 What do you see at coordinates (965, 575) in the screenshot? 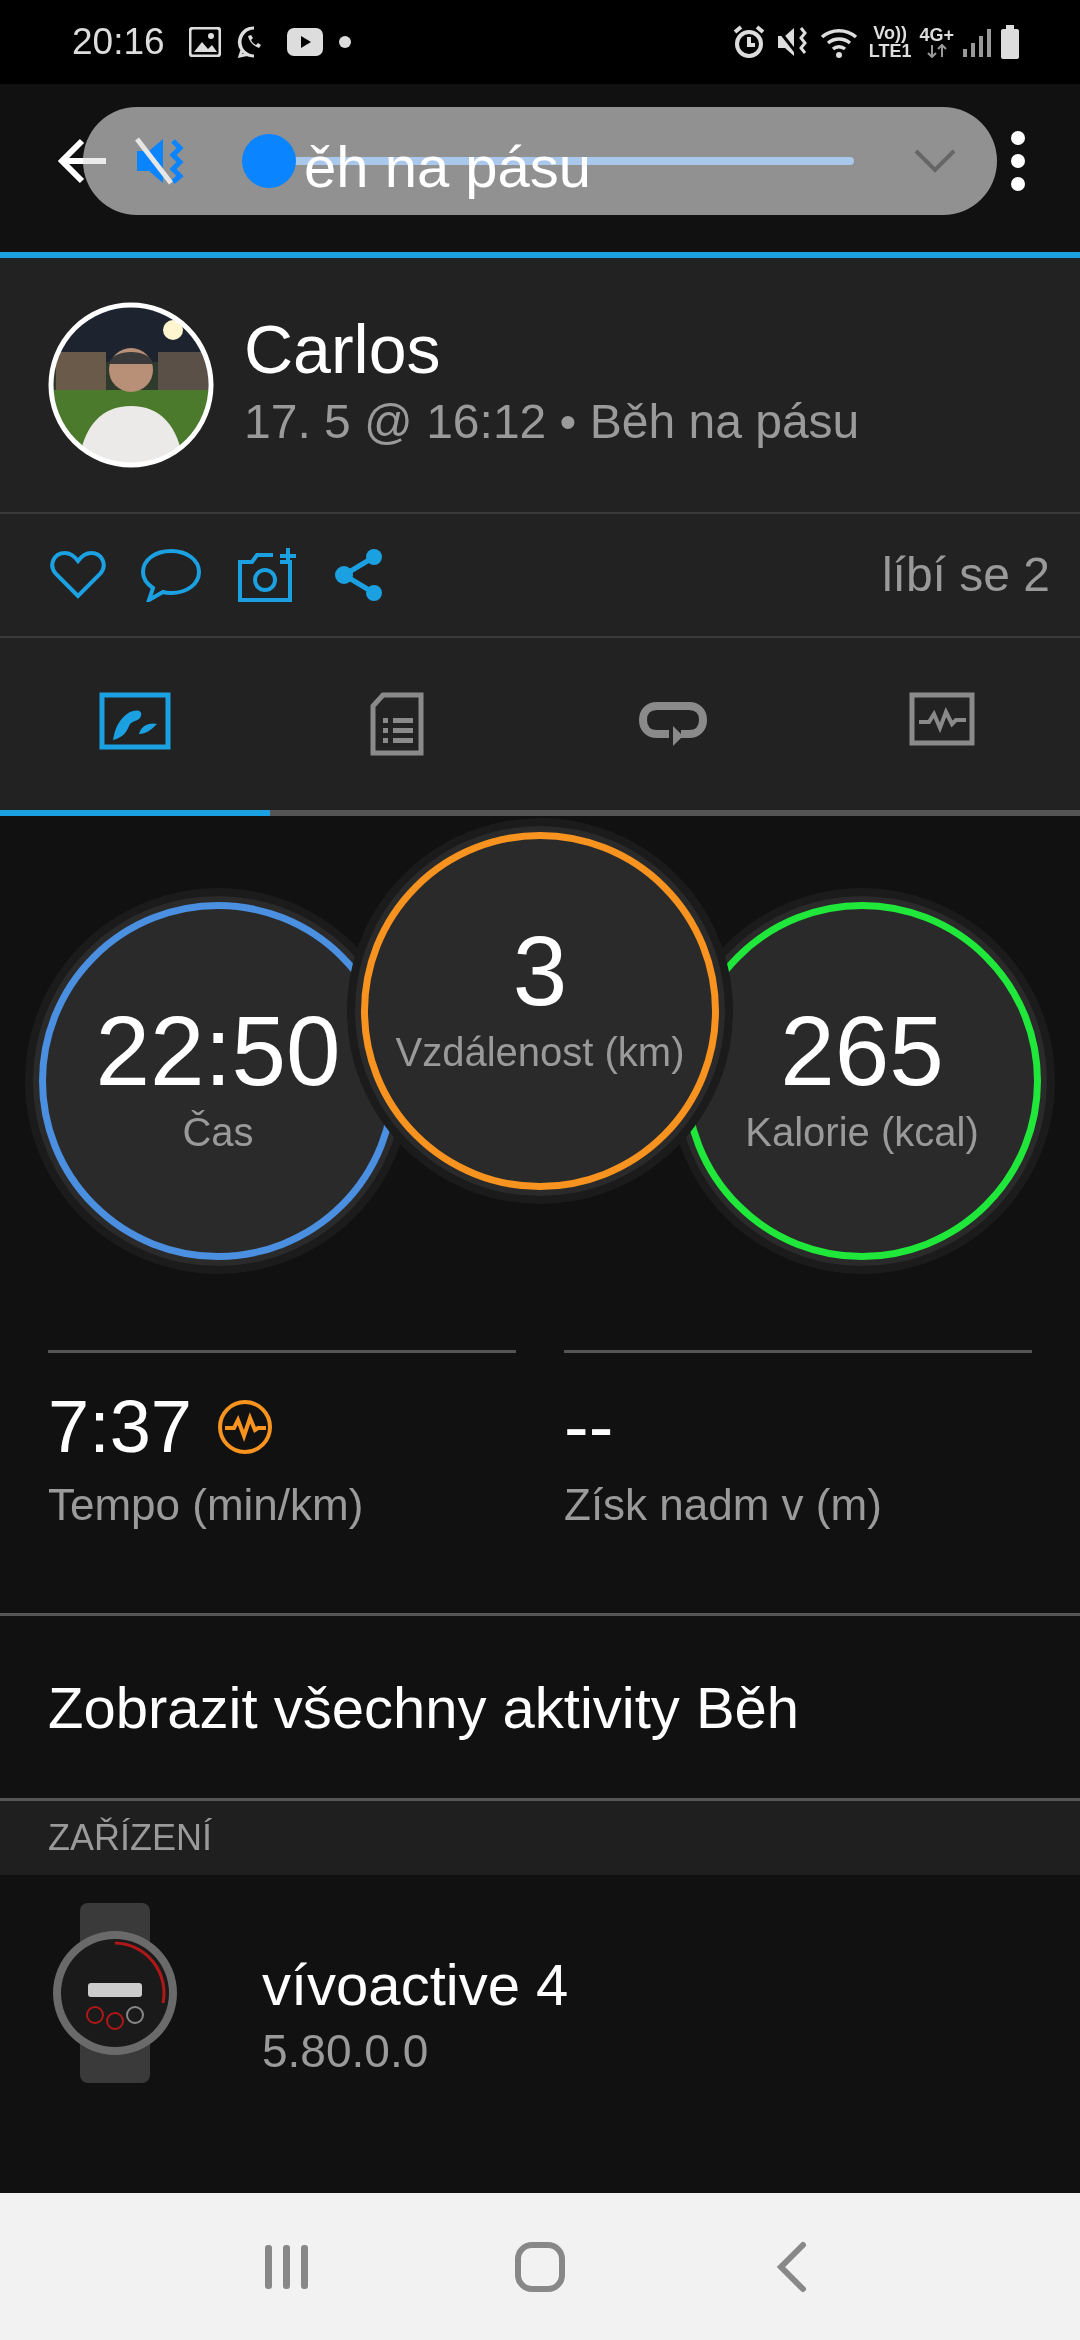
I see `likes-count: líbí se 2` at bounding box center [965, 575].